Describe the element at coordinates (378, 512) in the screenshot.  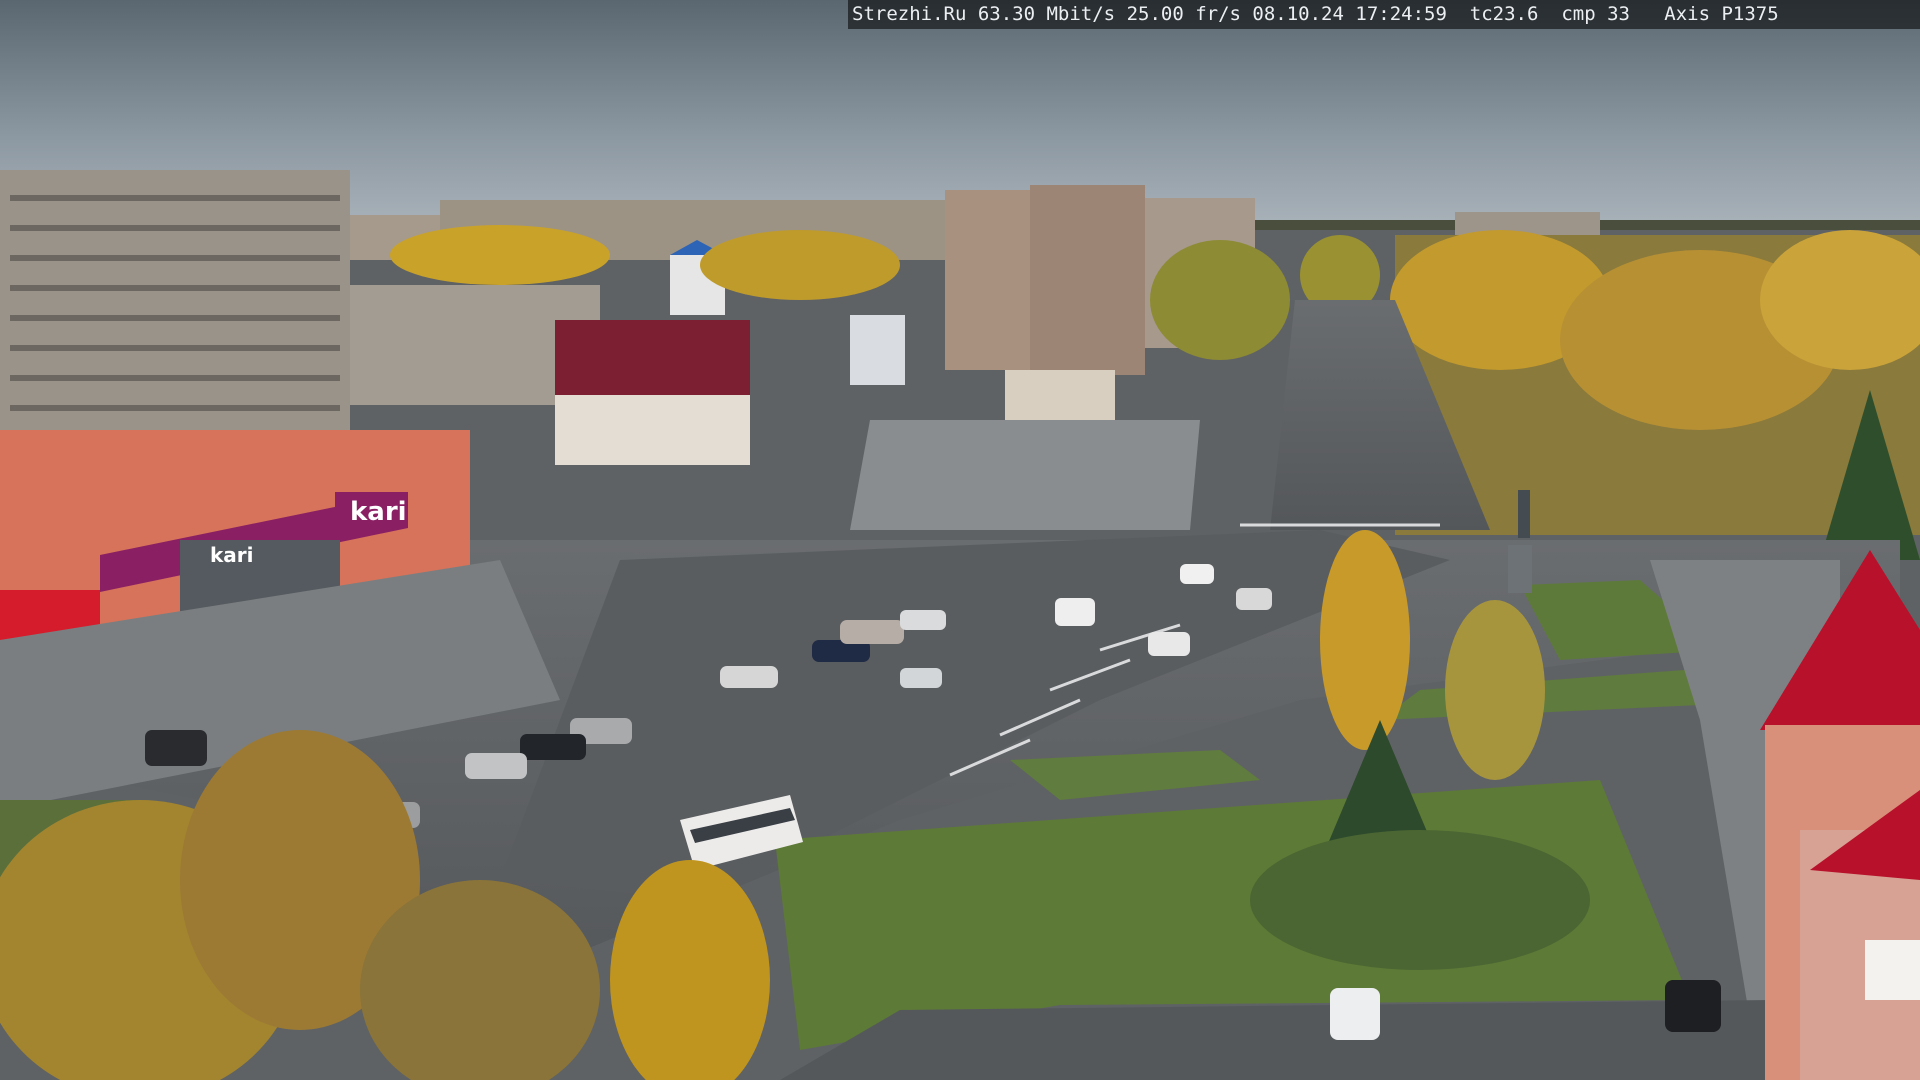
I see `kari-sign-main: kari` at that location.